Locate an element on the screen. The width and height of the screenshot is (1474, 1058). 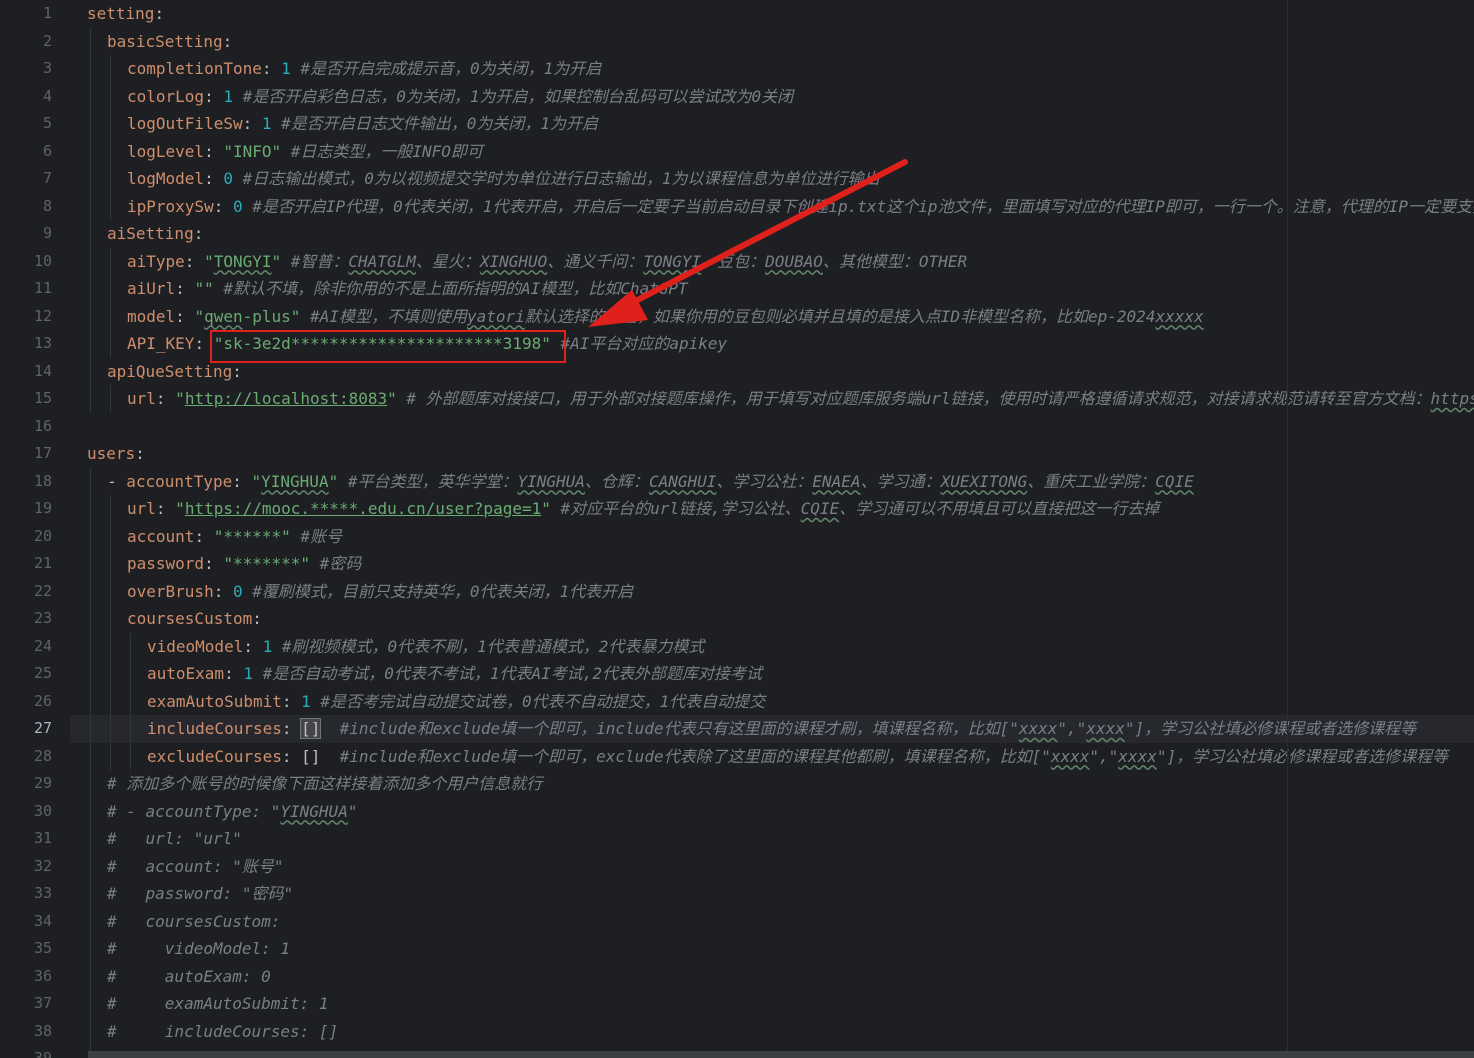
code-line: setting: is located at coordinates (772, 14).